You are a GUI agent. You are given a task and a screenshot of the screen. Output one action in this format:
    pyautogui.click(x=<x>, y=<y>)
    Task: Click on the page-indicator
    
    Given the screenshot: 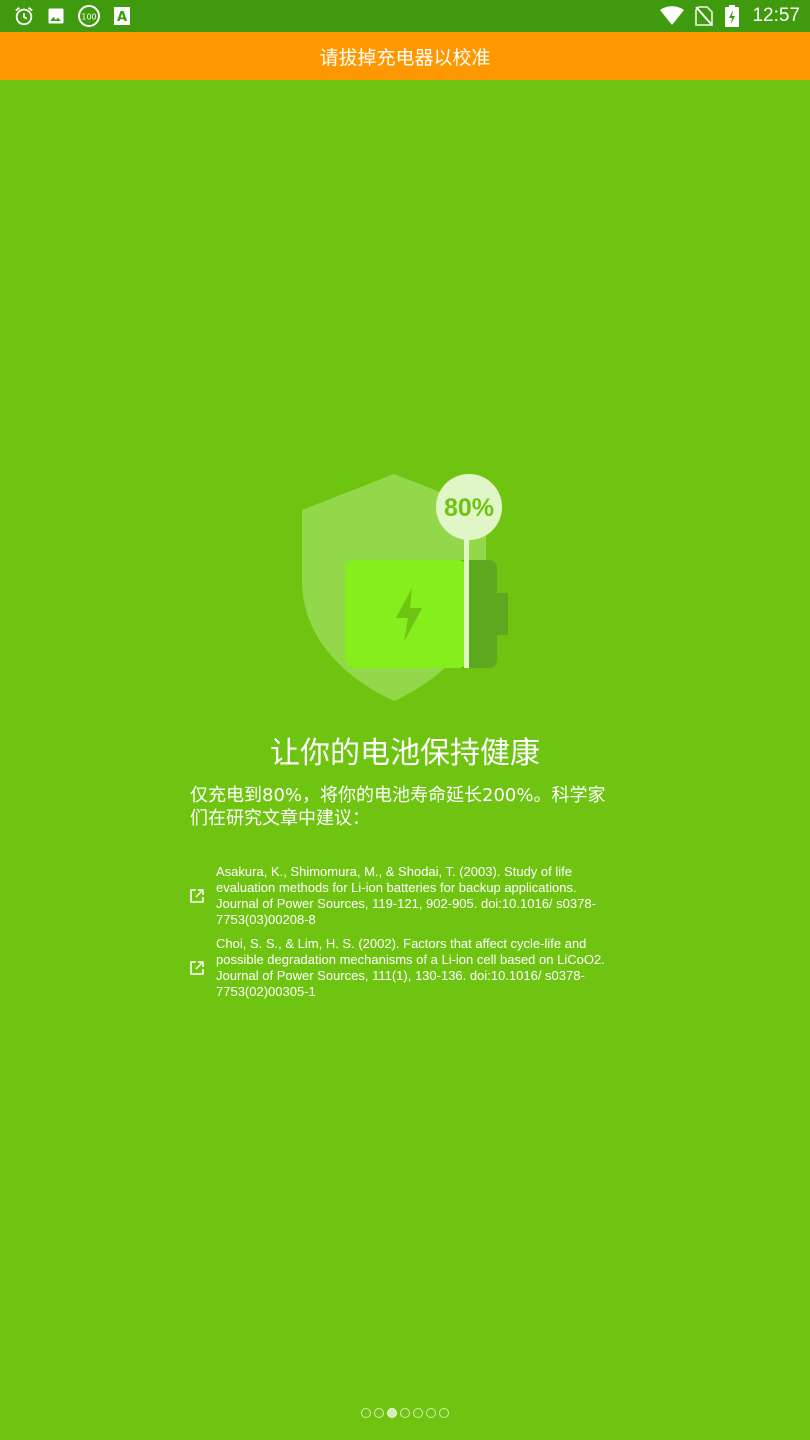 What is the action you would take?
    pyautogui.click(x=405, y=1413)
    